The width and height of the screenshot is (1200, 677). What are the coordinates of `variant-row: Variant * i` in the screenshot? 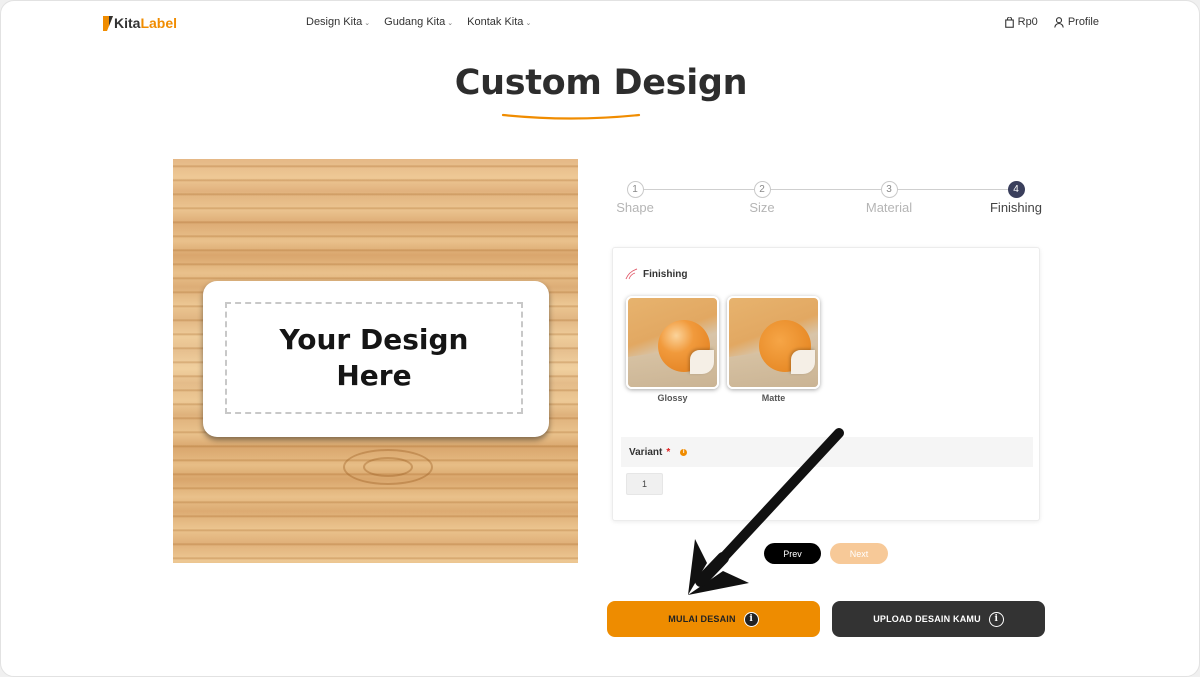 It's located at (827, 452).